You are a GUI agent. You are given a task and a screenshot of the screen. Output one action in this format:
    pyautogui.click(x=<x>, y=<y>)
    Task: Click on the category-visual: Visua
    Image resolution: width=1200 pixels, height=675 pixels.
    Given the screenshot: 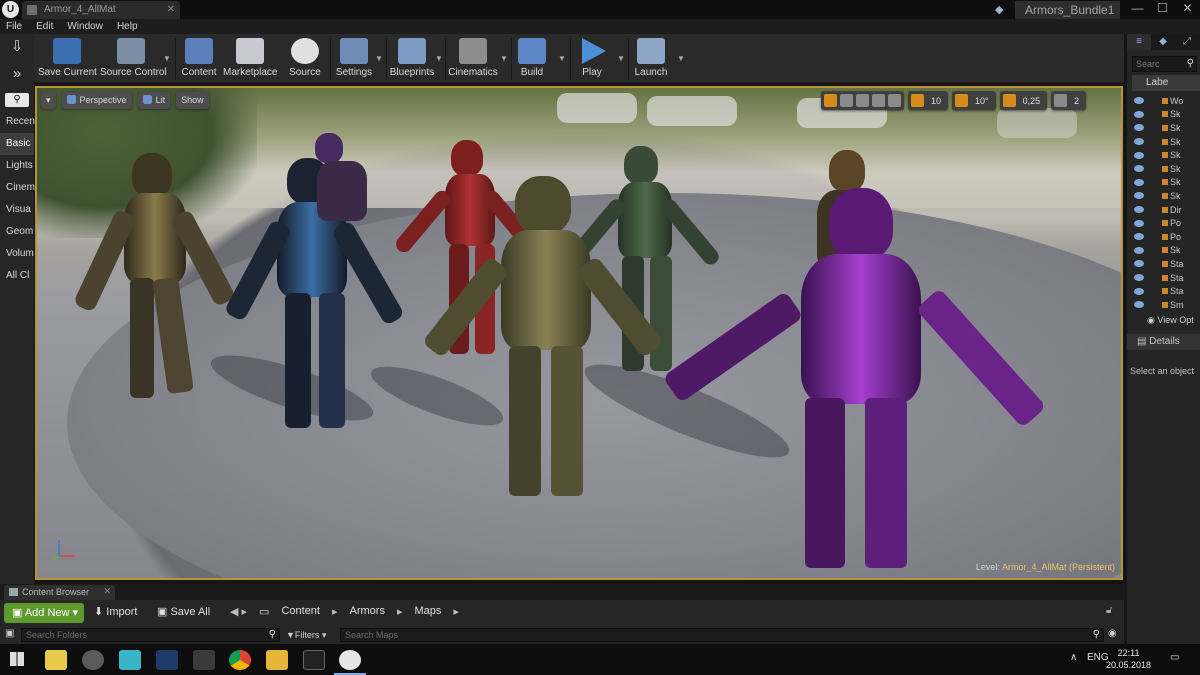 What is the action you would take?
    pyautogui.click(x=17, y=210)
    